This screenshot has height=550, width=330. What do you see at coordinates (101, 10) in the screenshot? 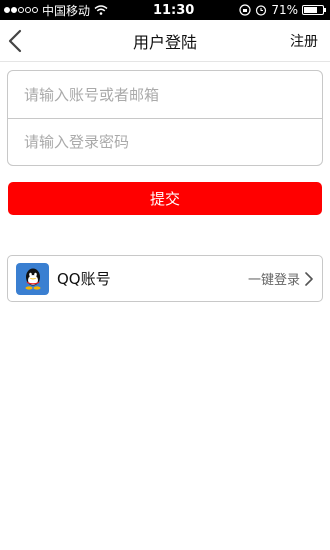
I see `wifi-icon` at bounding box center [101, 10].